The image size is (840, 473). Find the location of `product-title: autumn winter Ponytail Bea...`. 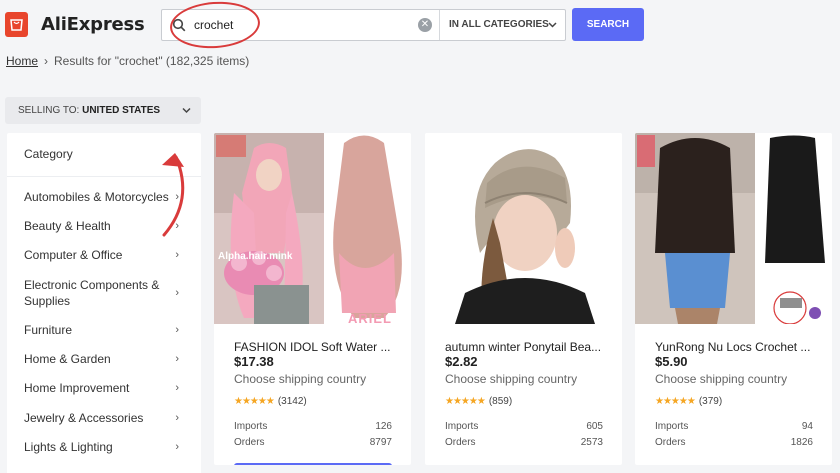

product-title: autumn winter Ponytail Bea... is located at coordinates (527, 347).